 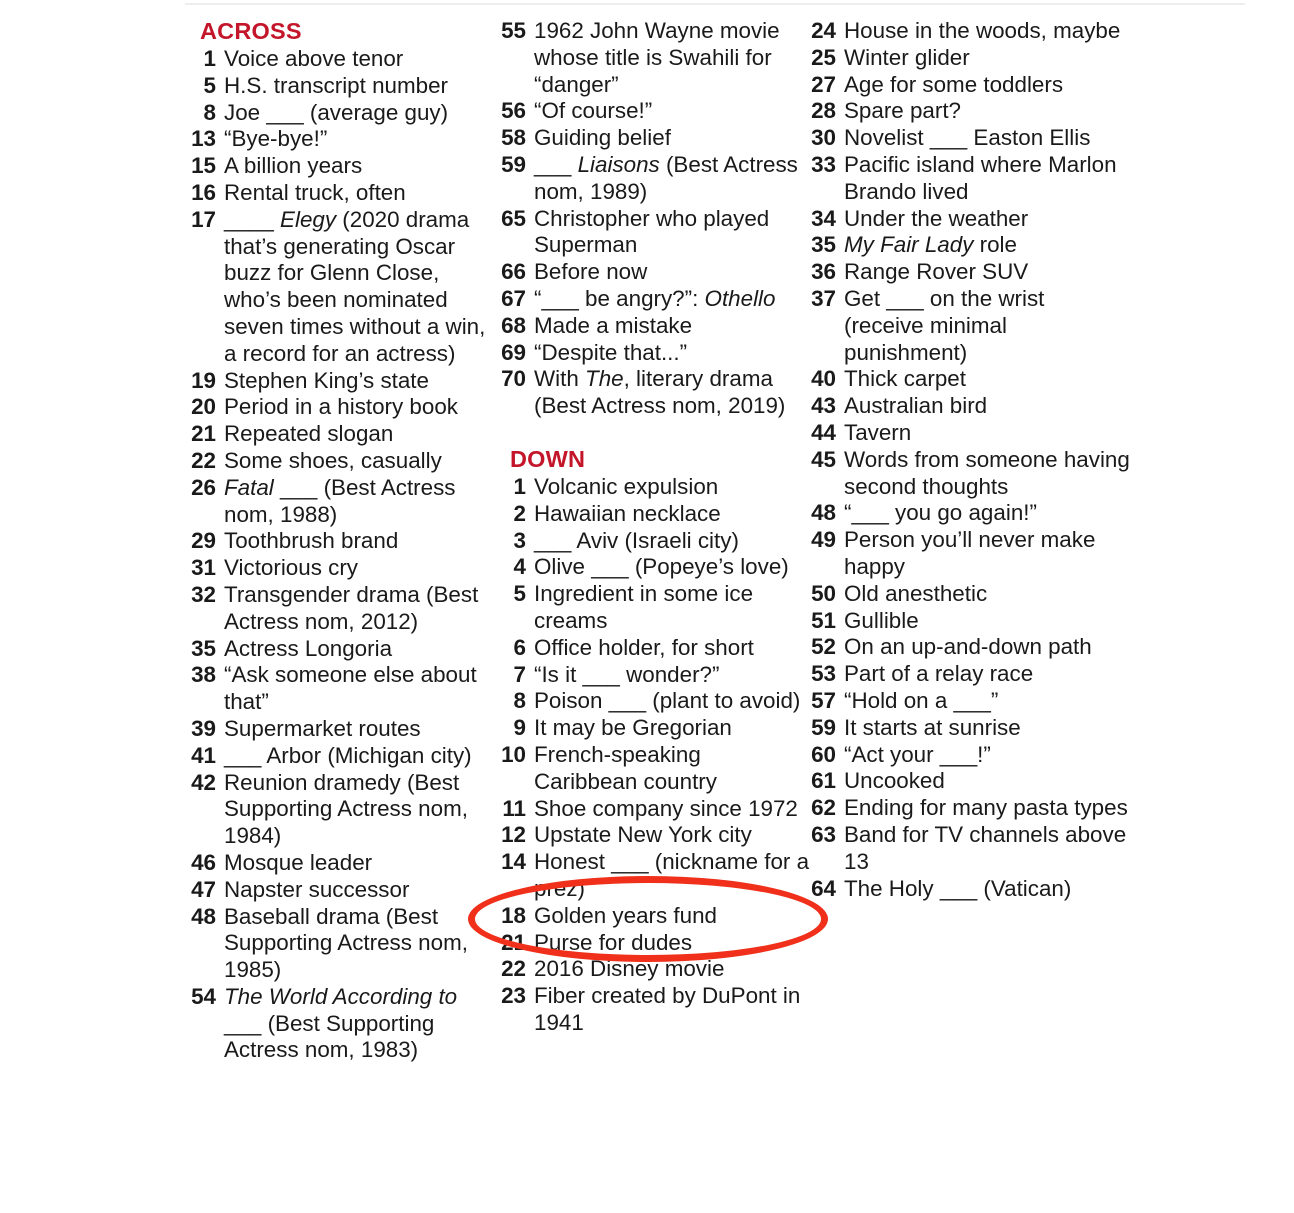 I want to click on clue-item: 25 Winter glider, so click(x=970, y=58).